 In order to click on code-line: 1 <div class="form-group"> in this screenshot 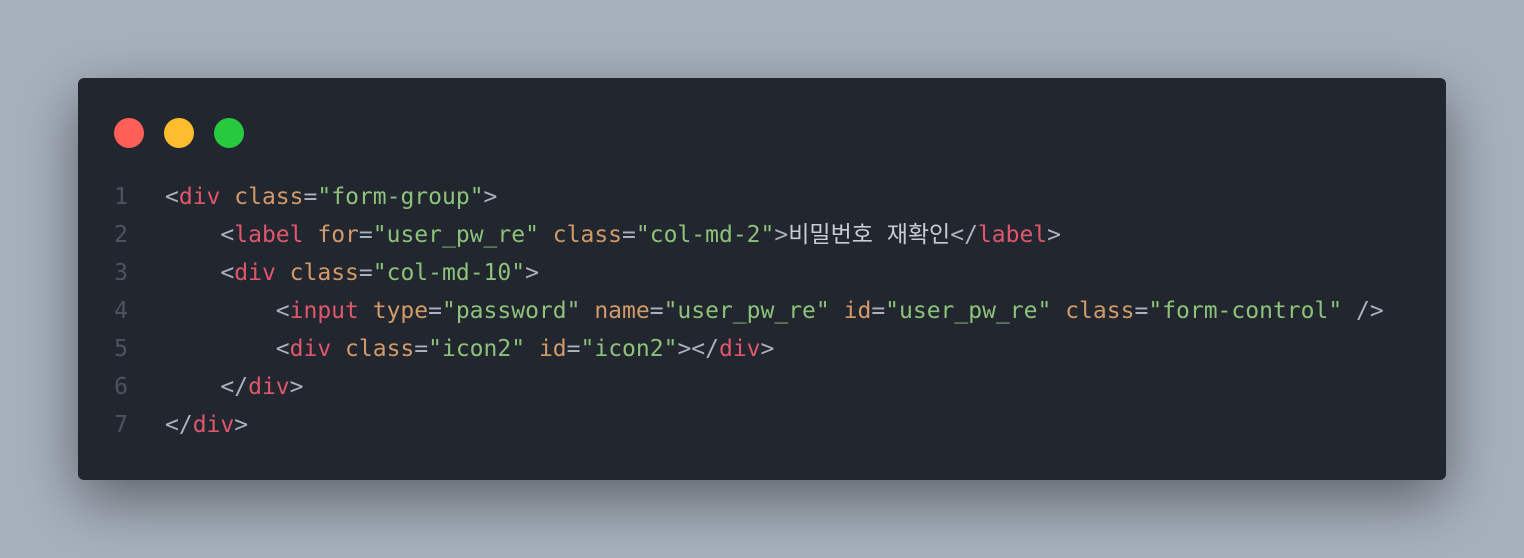, I will do `click(731, 197)`.